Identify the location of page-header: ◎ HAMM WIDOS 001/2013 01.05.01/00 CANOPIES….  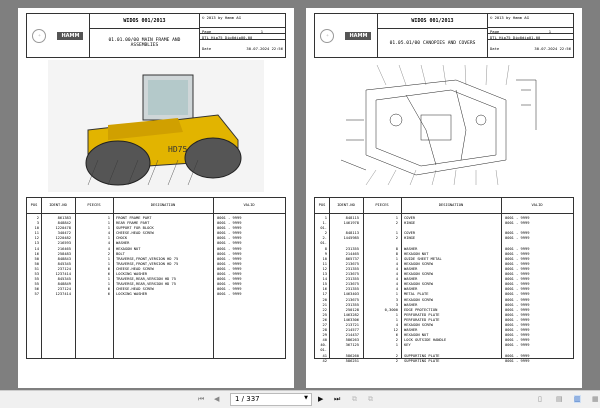
(444, 35).